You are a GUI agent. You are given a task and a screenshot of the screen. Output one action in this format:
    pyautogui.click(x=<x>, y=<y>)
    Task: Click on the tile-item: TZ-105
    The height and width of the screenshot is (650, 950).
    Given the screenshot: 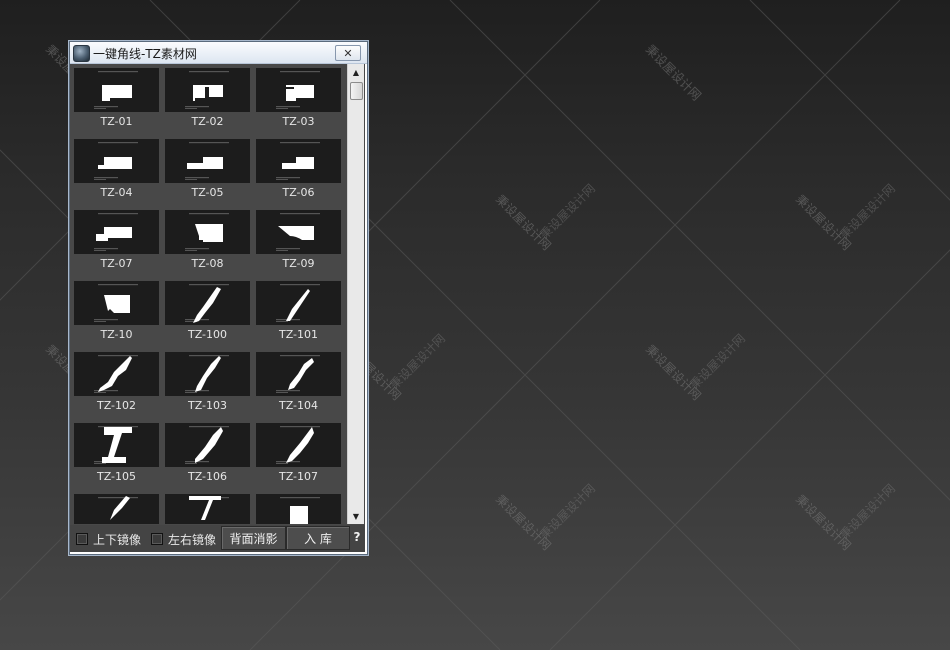 What is the action you would take?
    pyautogui.click(x=116, y=456)
    